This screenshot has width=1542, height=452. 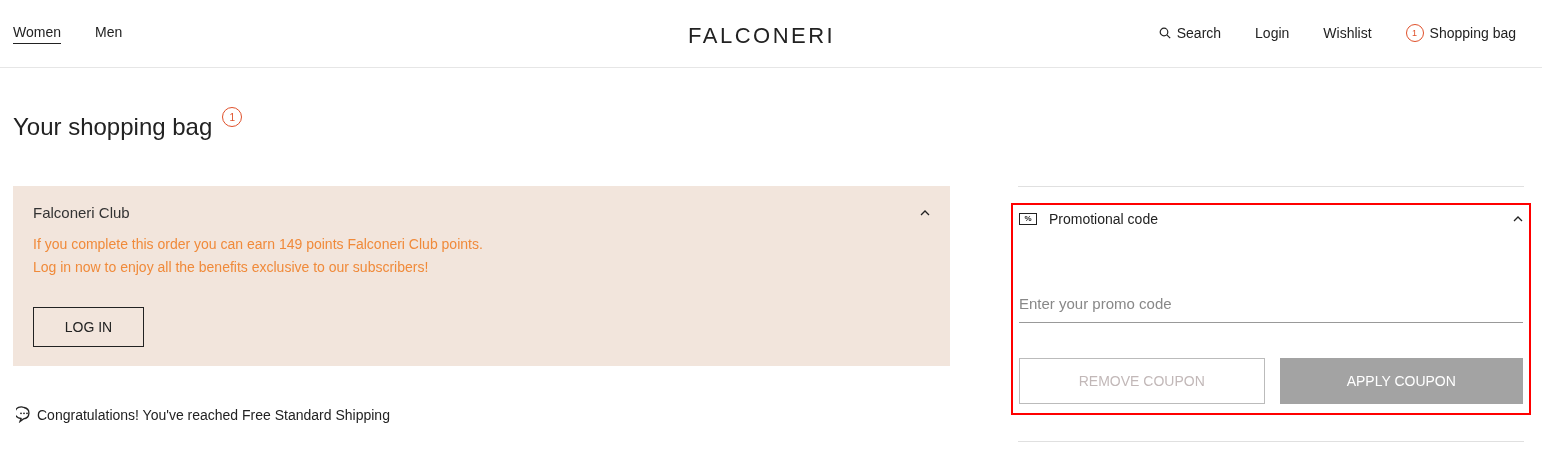 What do you see at coordinates (231, 267) in the screenshot?
I see `club-message: Log in now to enjoy all the benefits exclusive to our subscribers!` at bounding box center [231, 267].